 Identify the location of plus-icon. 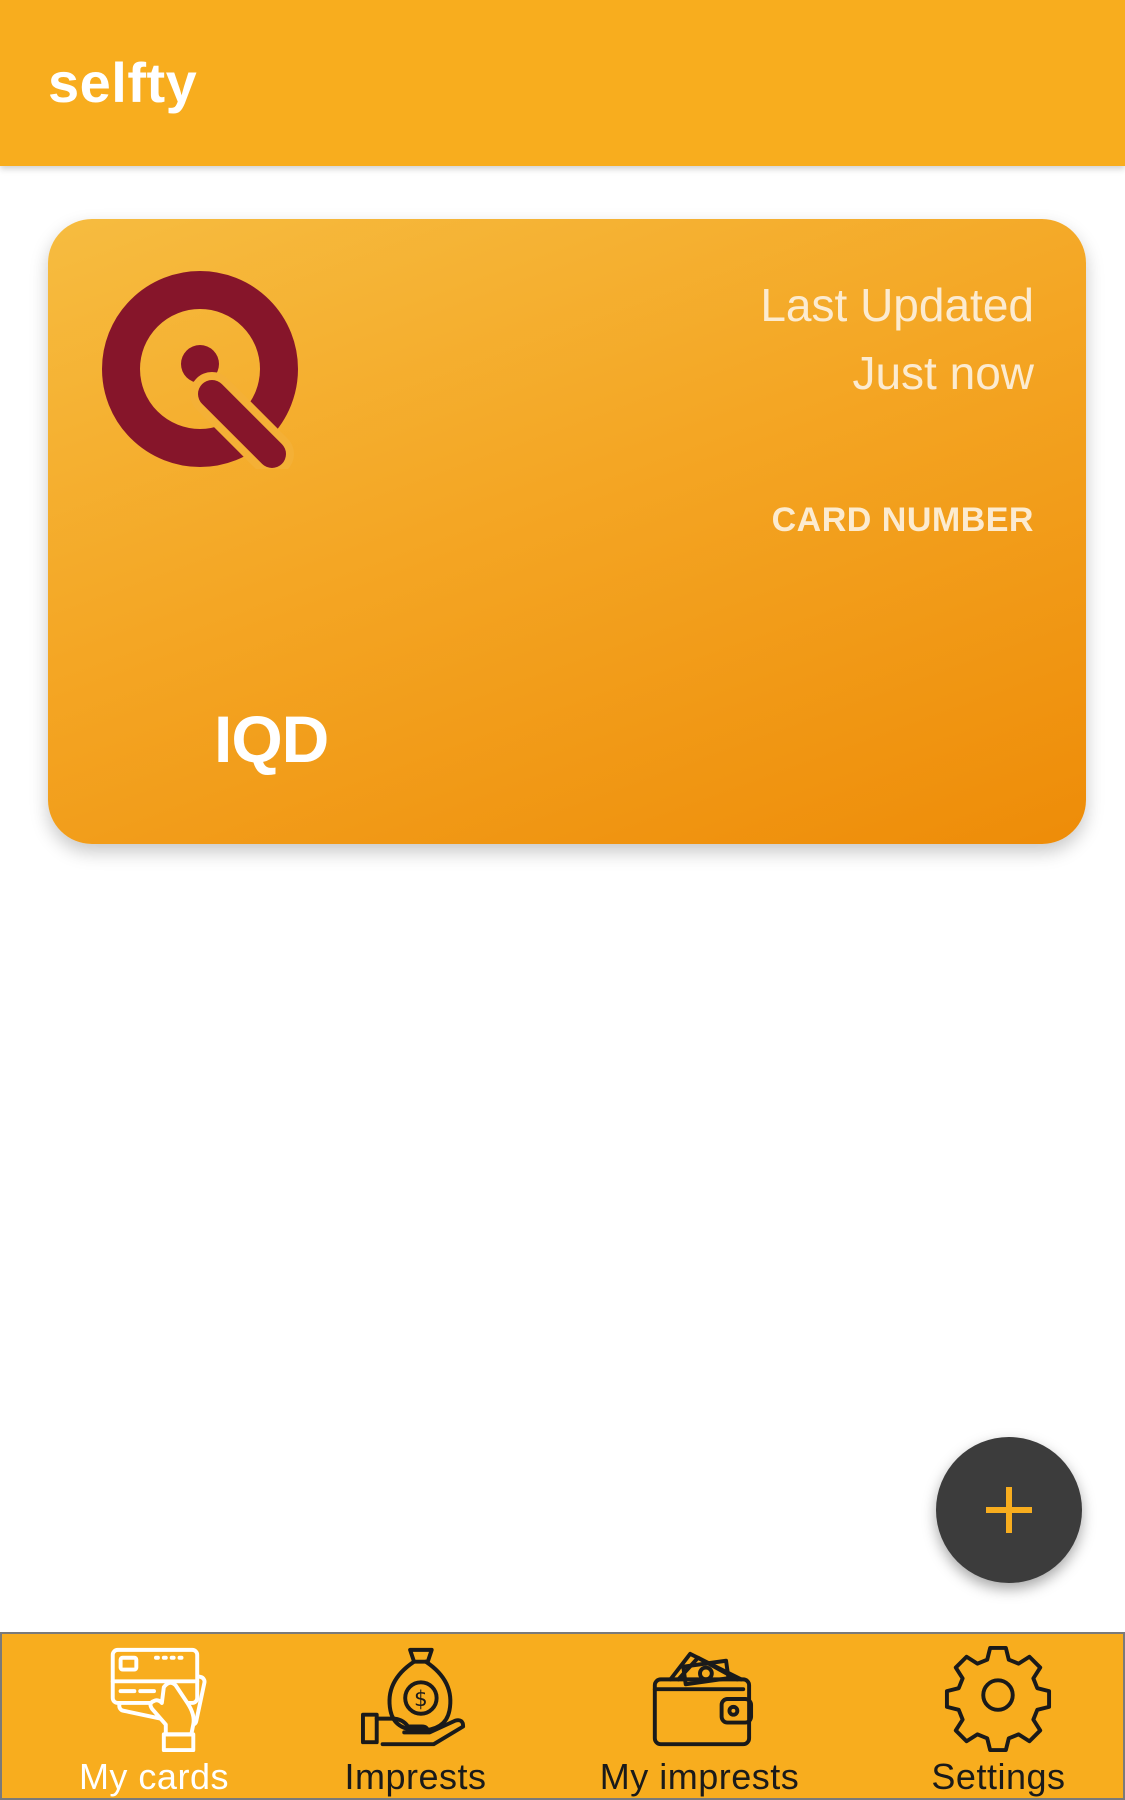
(1009, 1510).